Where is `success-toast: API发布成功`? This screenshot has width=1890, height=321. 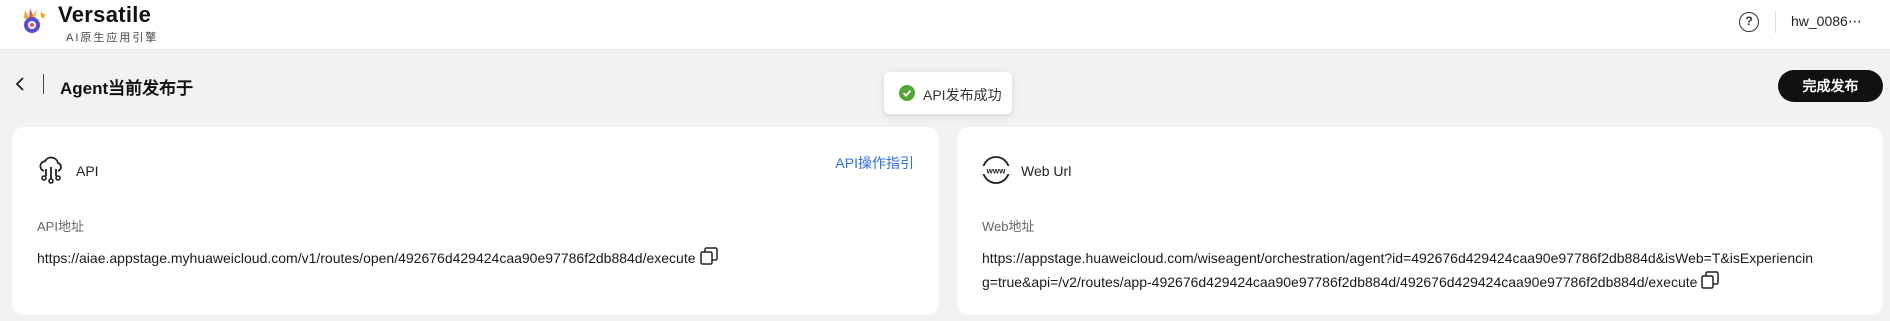 success-toast: API发布成功 is located at coordinates (948, 93).